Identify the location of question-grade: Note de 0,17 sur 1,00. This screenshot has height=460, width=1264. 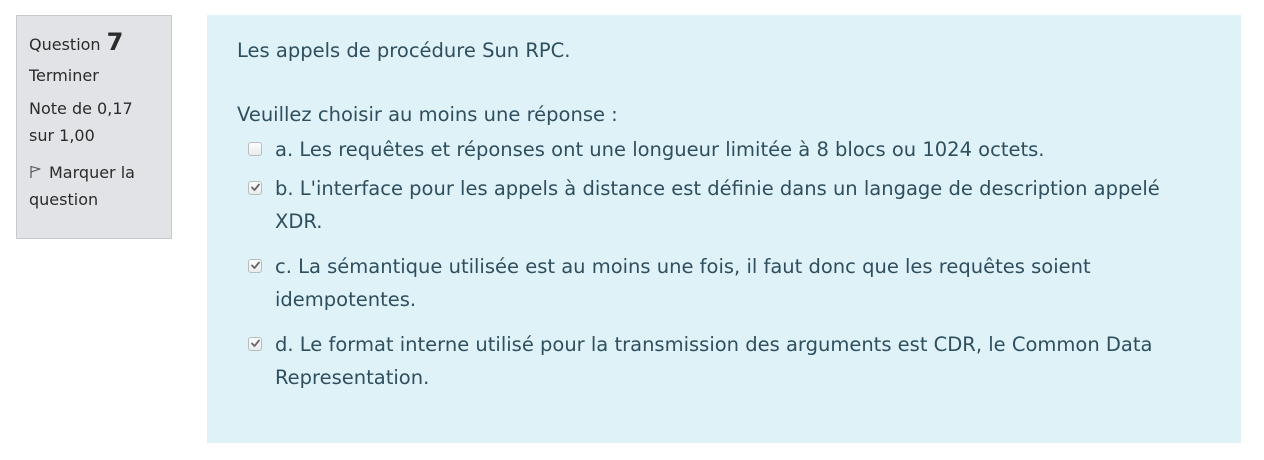
(81, 122).